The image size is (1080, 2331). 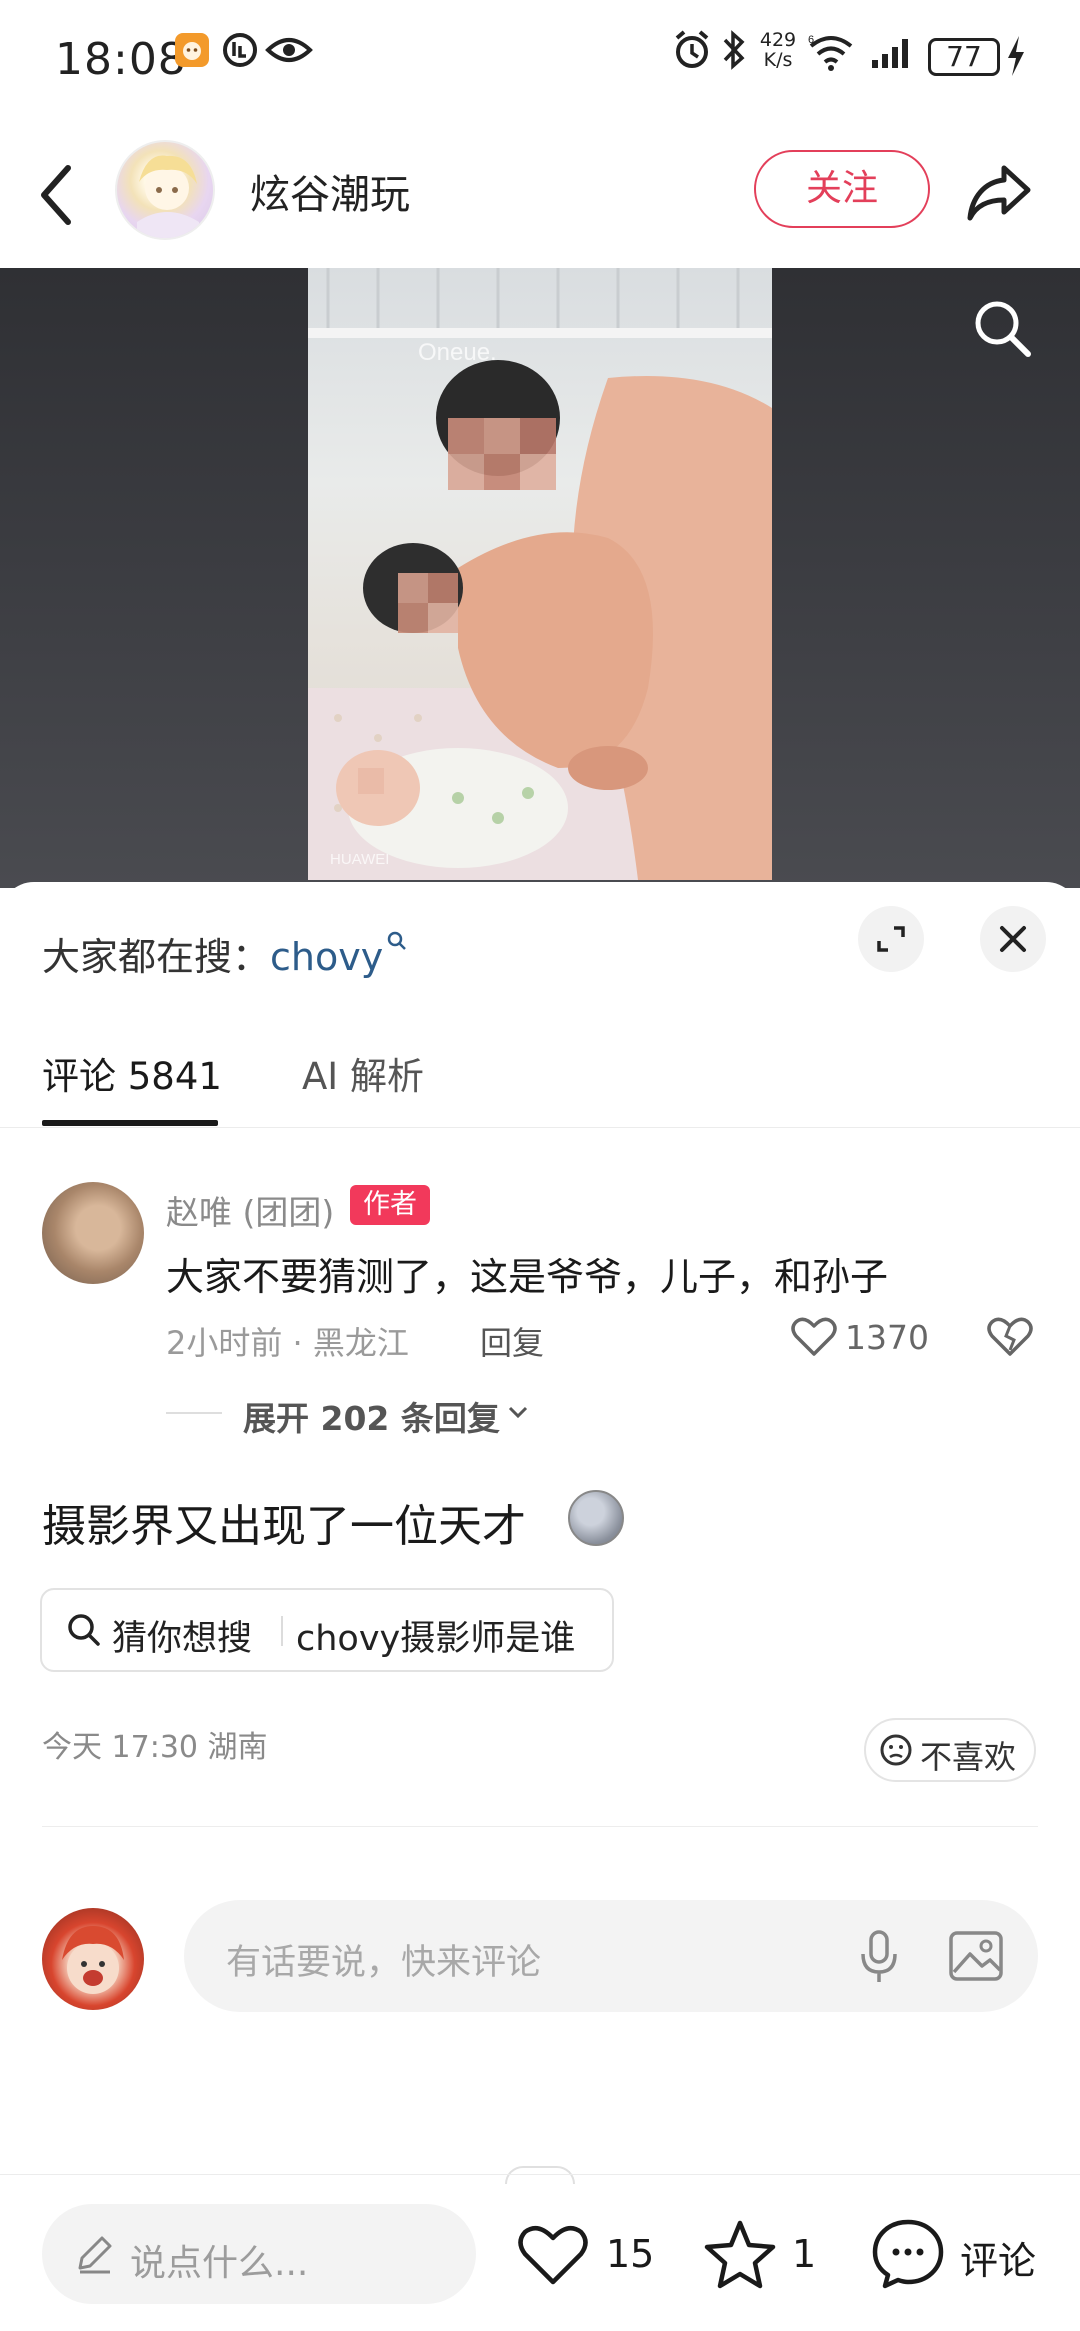 What do you see at coordinates (396, 940) in the screenshot?
I see `search-small-icon` at bounding box center [396, 940].